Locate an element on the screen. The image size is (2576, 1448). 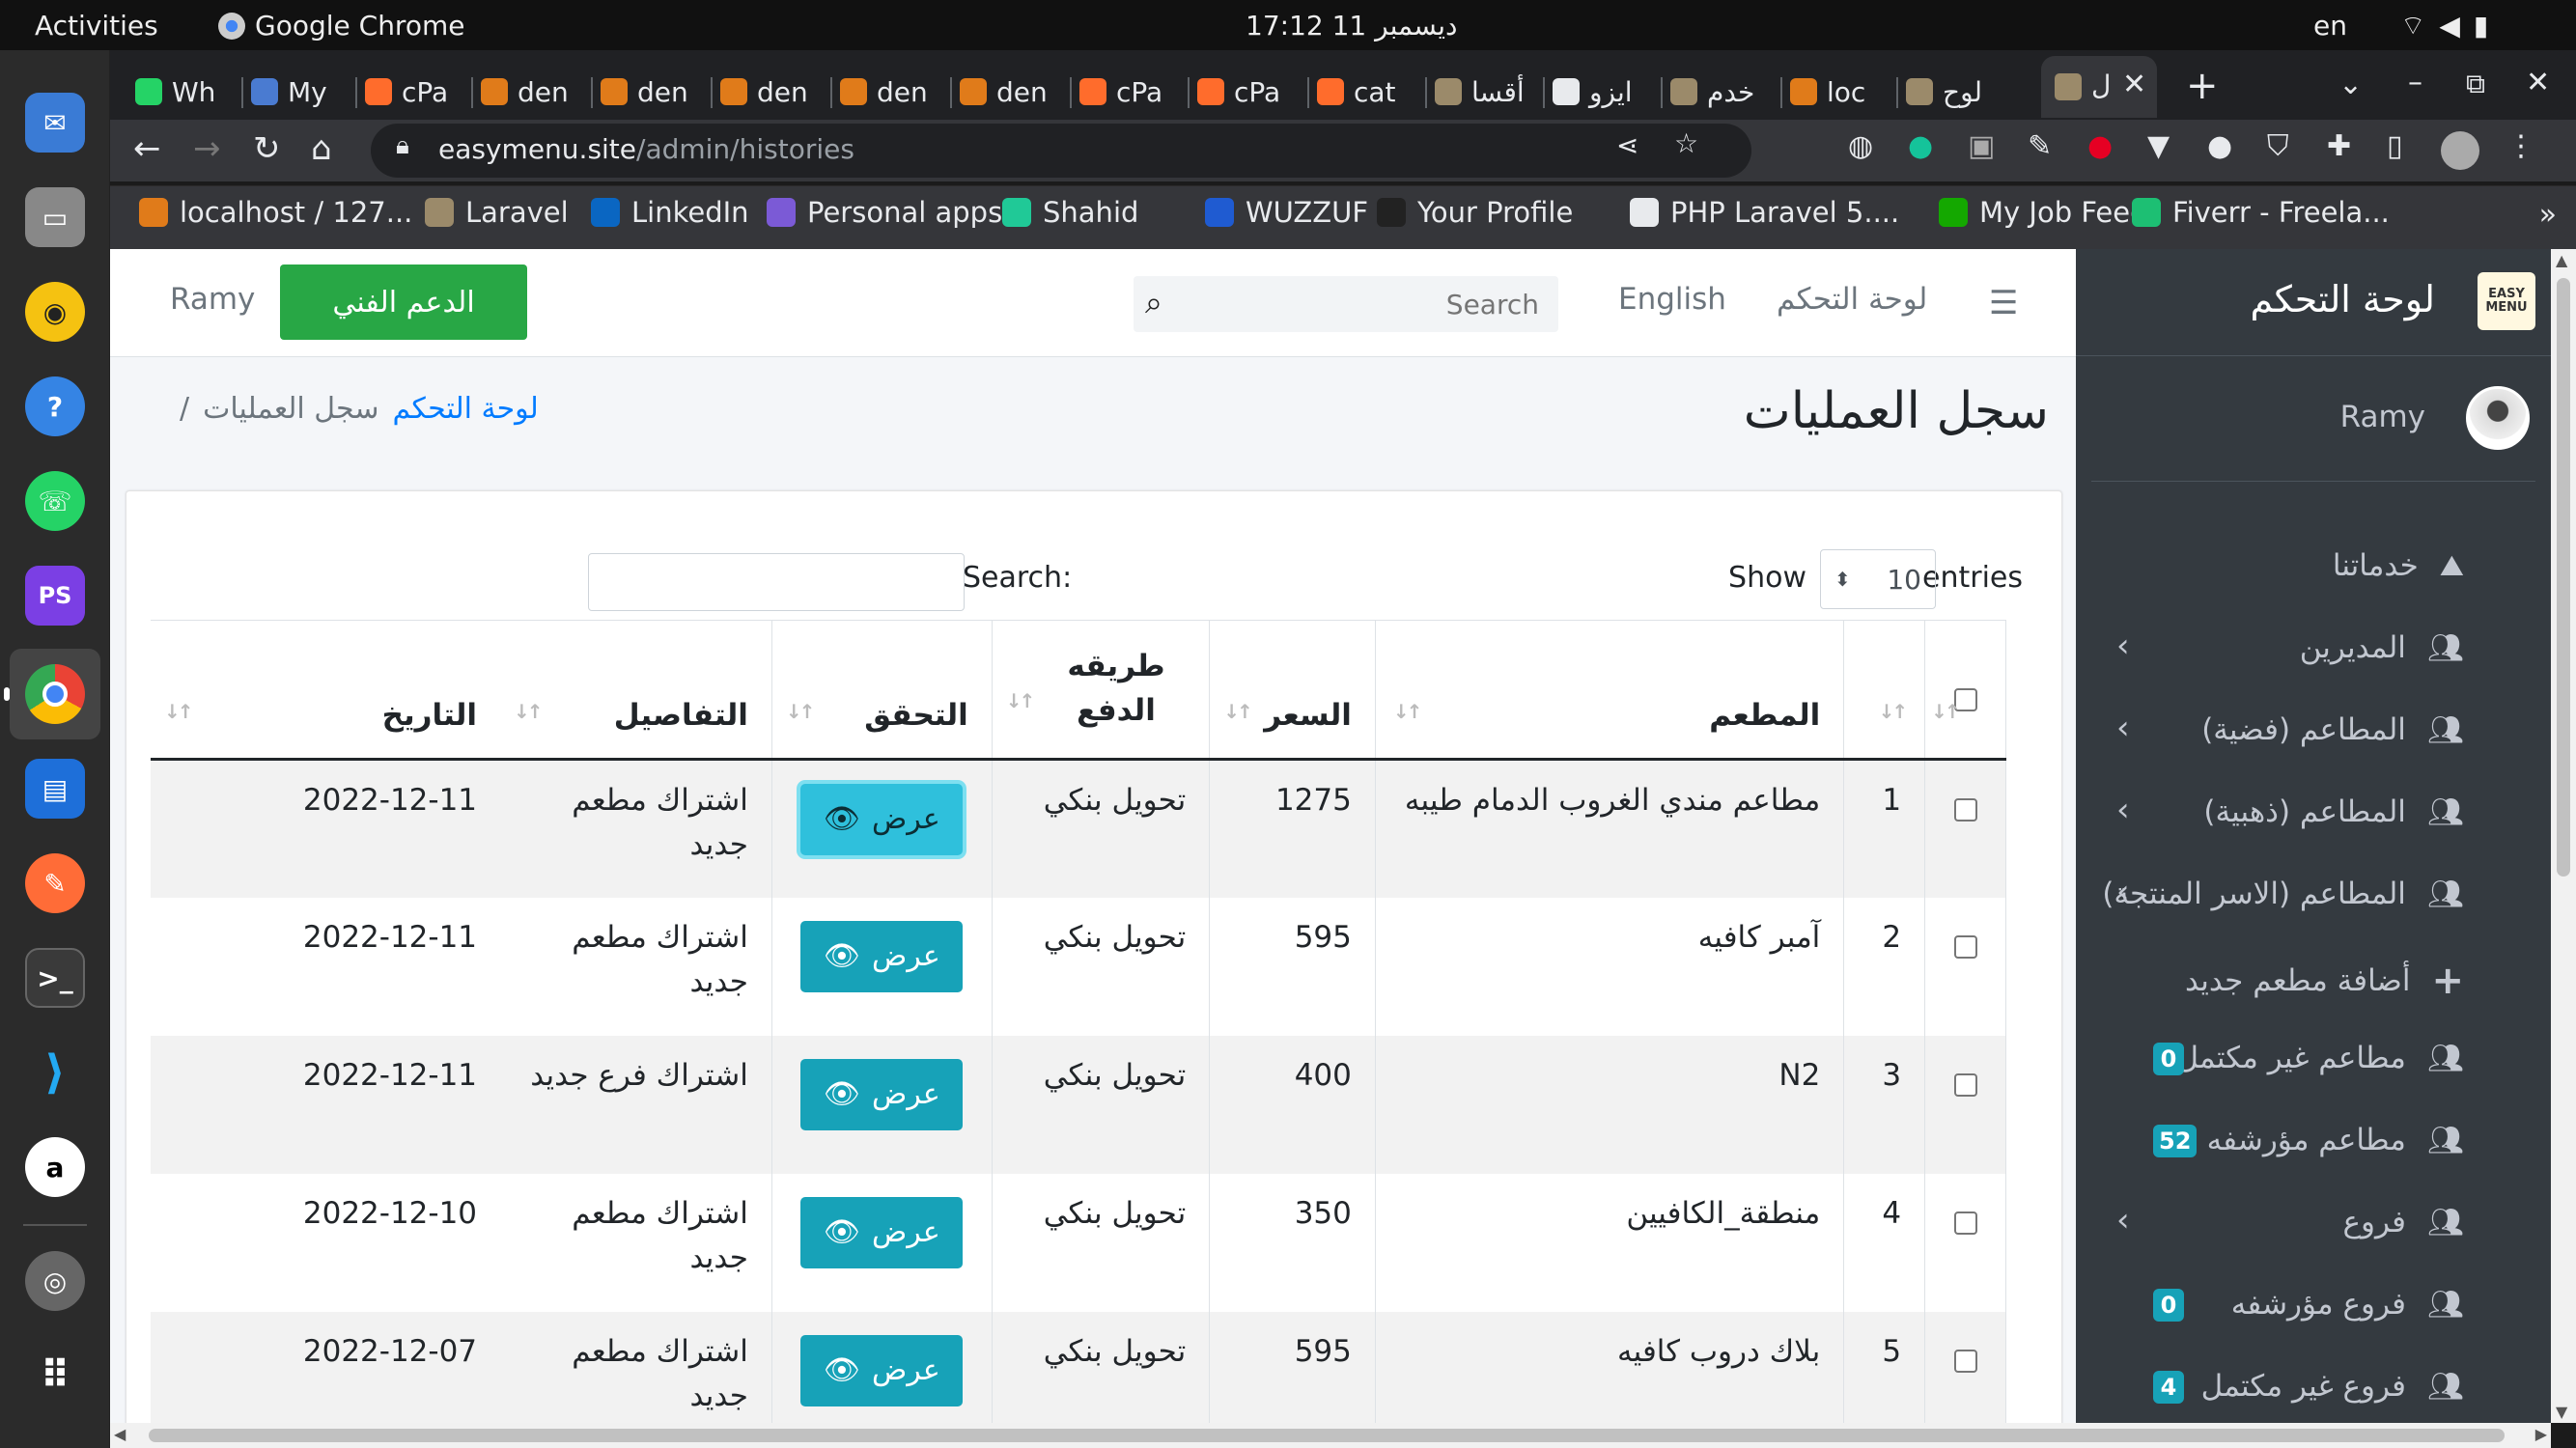
scroll-up-icon: ▲ is located at coordinates (2562, 260).